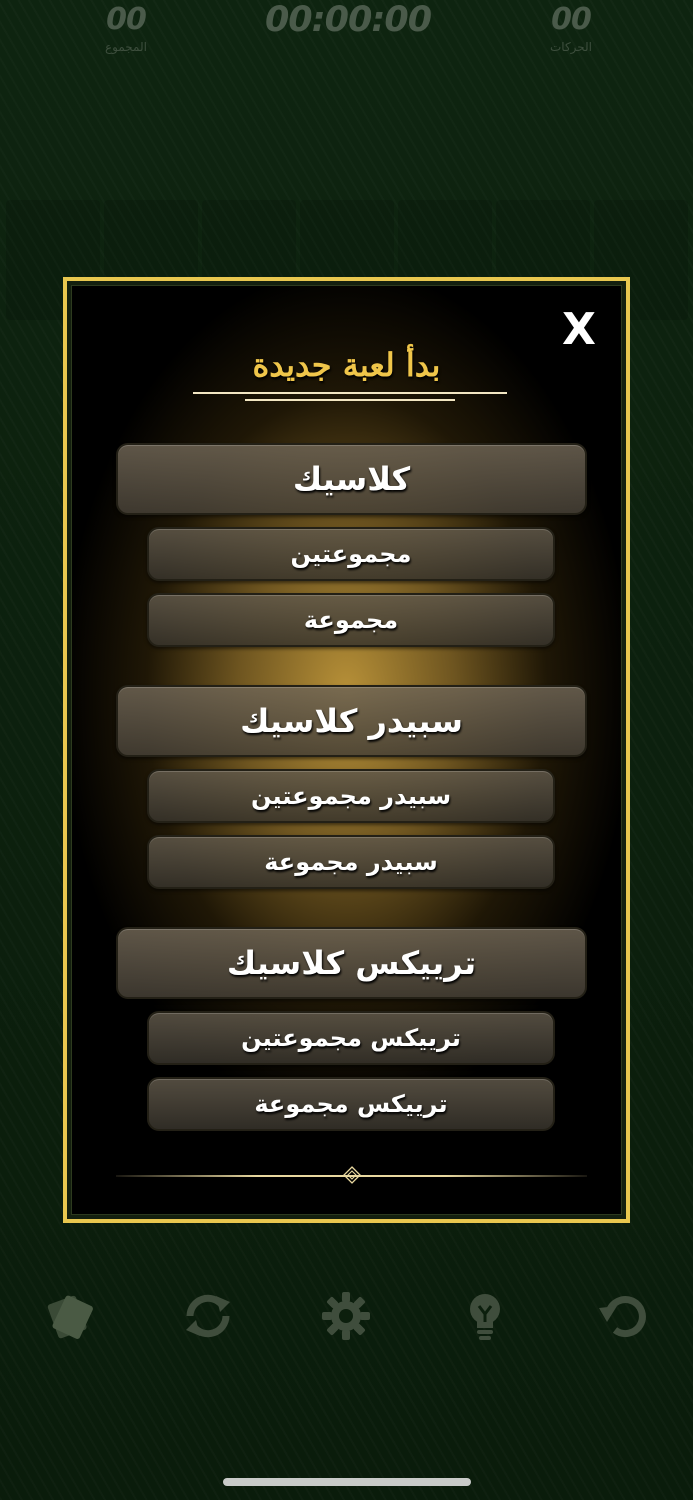 The height and width of the screenshot is (1500, 693). What do you see at coordinates (351, 1038) in the screenshot?
I see `tripeaks-two-suits-button: ترييكس مجموعتين` at bounding box center [351, 1038].